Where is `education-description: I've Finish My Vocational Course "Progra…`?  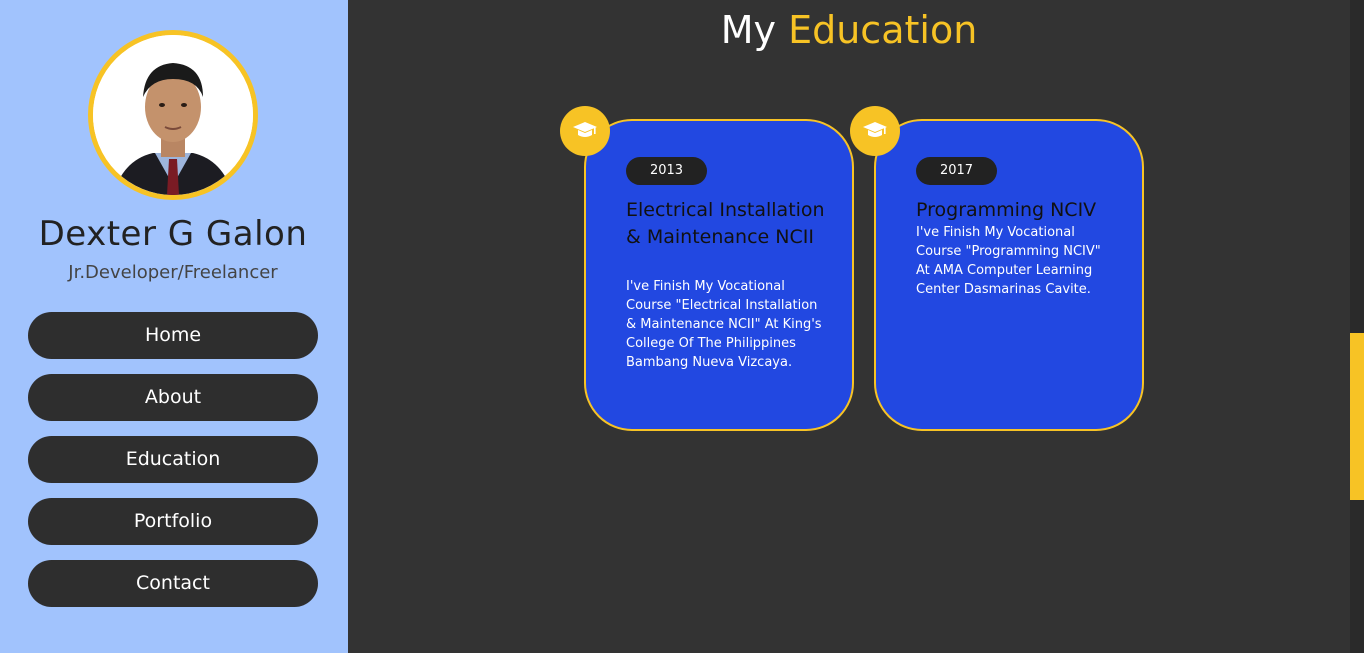 education-description: I've Finish My Vocational Course "Progra… is located at coordinates (1008, 261).